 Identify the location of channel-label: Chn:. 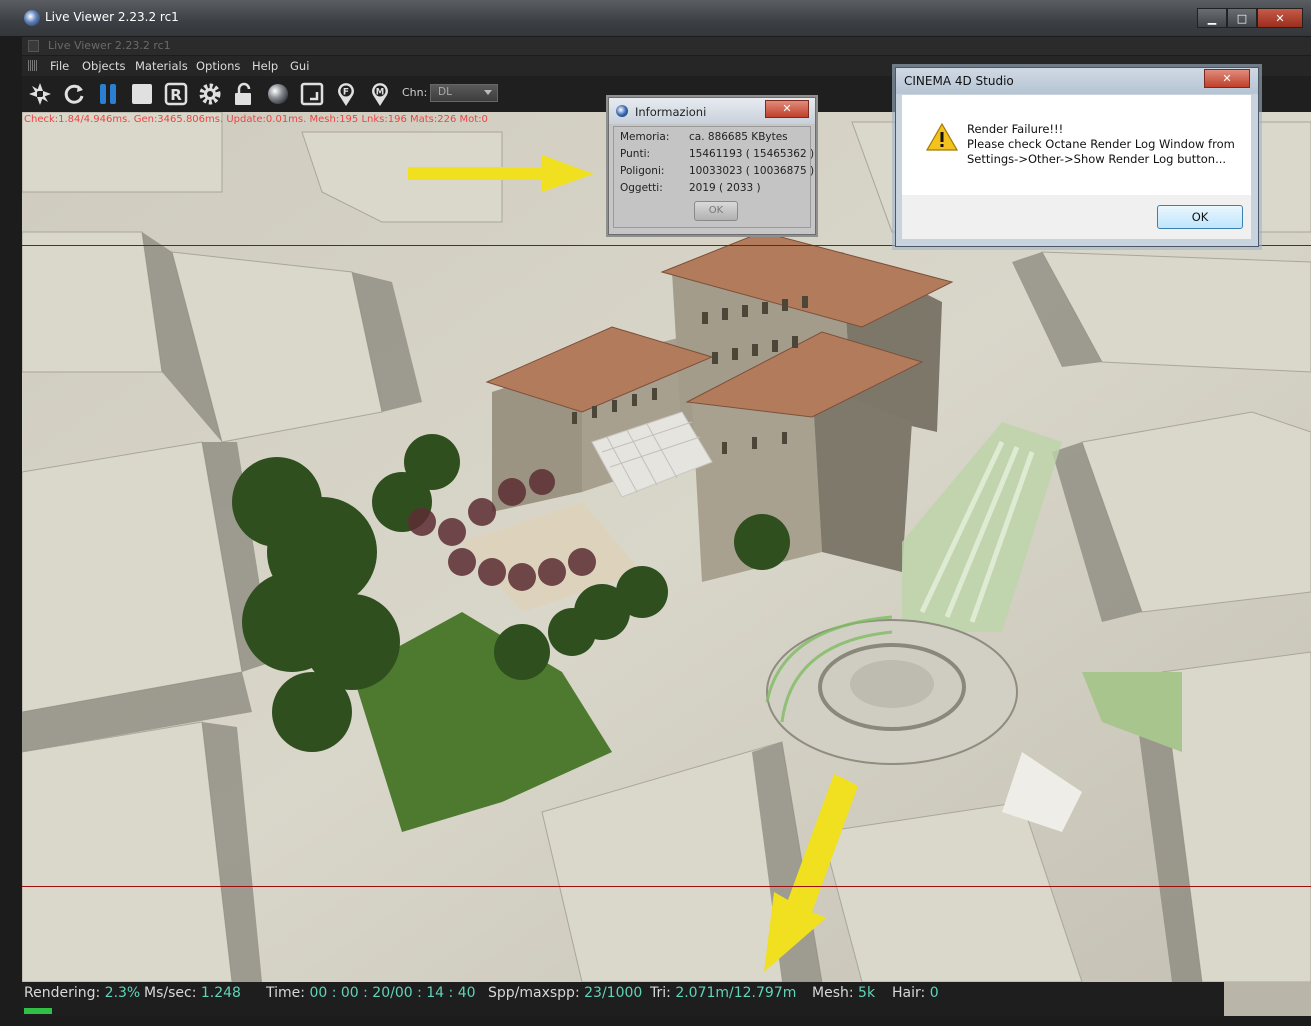
(415, 92).